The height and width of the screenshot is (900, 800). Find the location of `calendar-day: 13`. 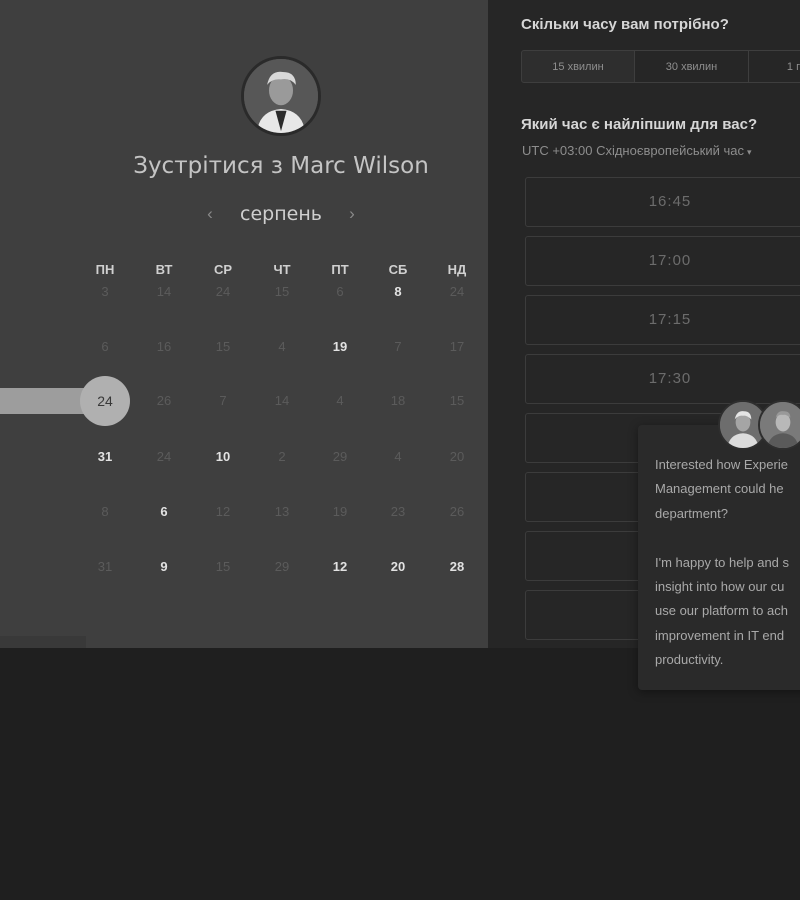

calendar-day: 13 is located at coordinates (282, 511).